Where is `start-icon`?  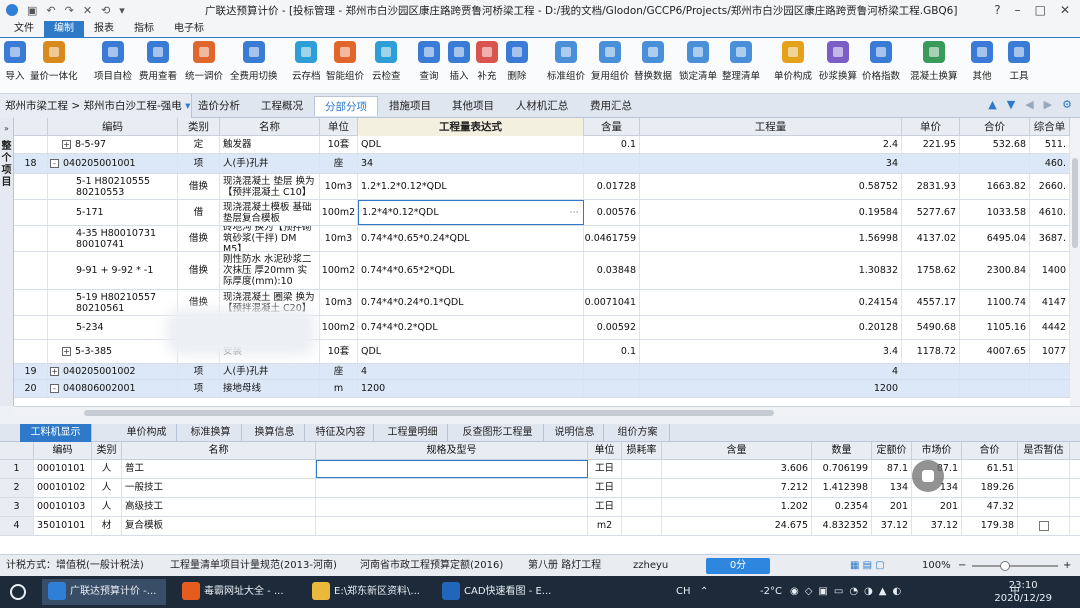
start-icon is located at coordinates (18, 592).